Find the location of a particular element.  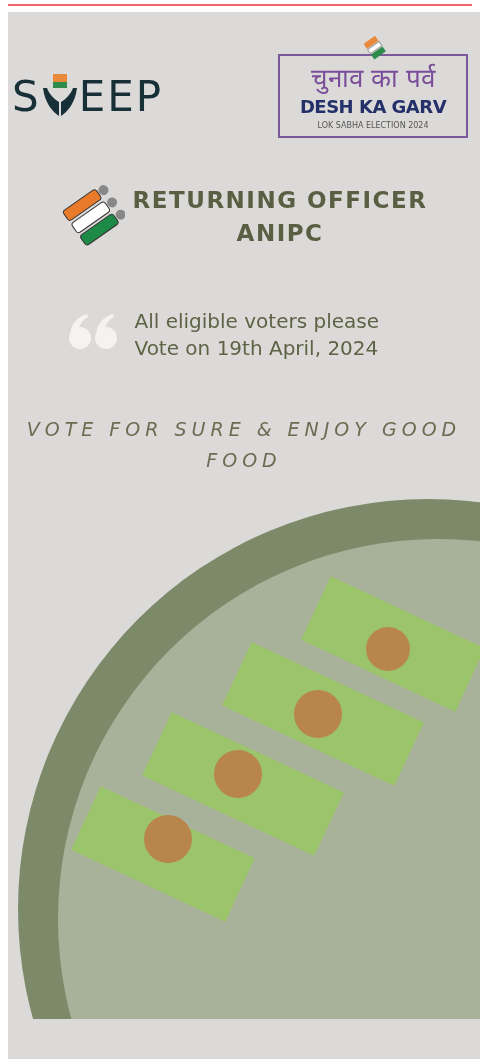

logo-subtitle: LOK SABHA ELECTION 2024 is located at coordinates (373, 125).